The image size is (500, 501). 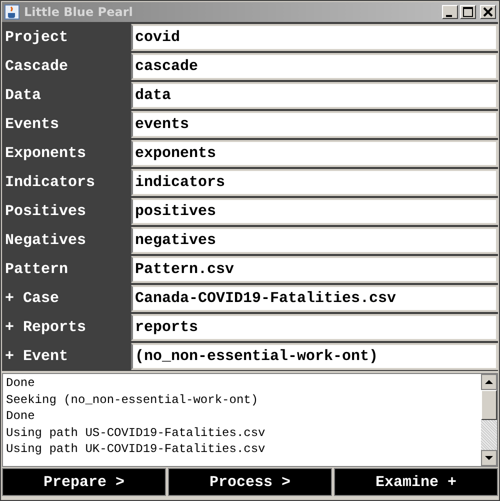 I want to click on maximize-button, so click(x=468, y=12).